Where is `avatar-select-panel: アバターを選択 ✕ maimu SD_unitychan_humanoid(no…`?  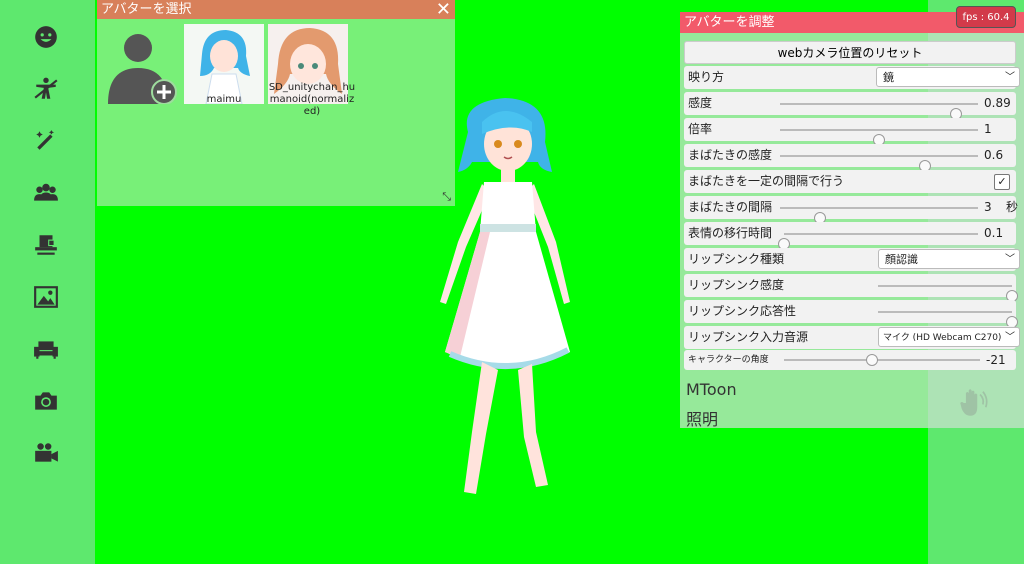
avatar-select-panel: アバターを選択 ✕ maimu SD_unitychan_humanoid(no… is located at coordinates (276, 103).